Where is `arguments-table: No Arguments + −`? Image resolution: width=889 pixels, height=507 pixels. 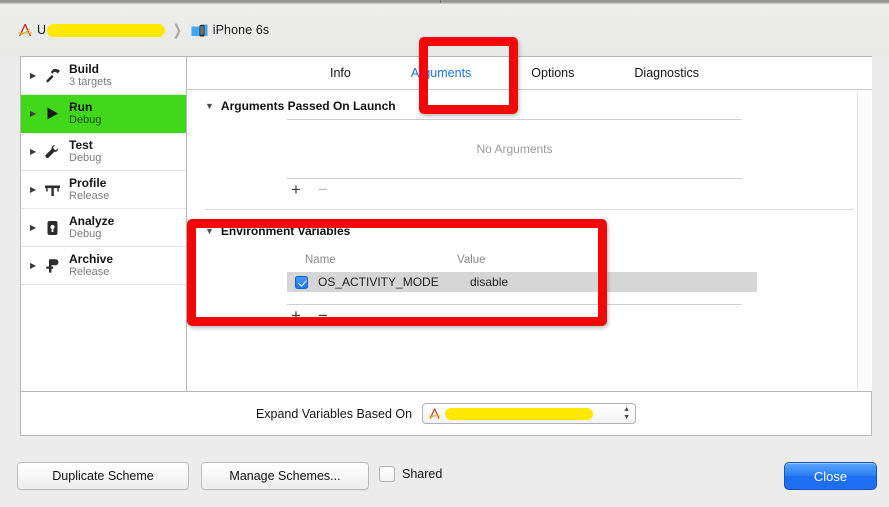 arguments-table: No Arguments + − is located at coordinates (559, 160).